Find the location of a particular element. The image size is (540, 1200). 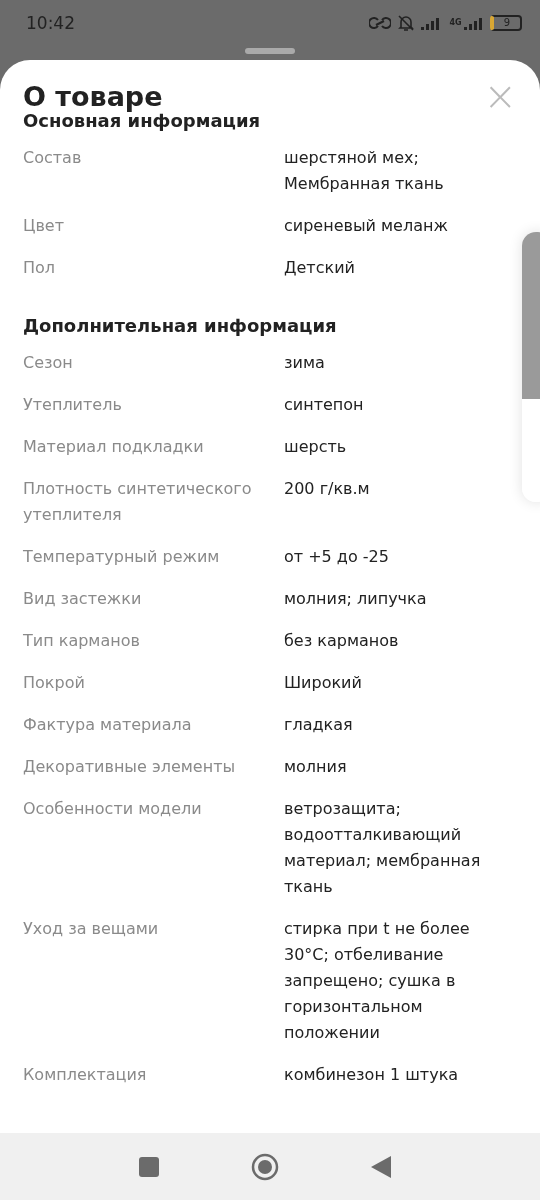

section-heading: Дополнительная информация is located at coordinates (180, 325).